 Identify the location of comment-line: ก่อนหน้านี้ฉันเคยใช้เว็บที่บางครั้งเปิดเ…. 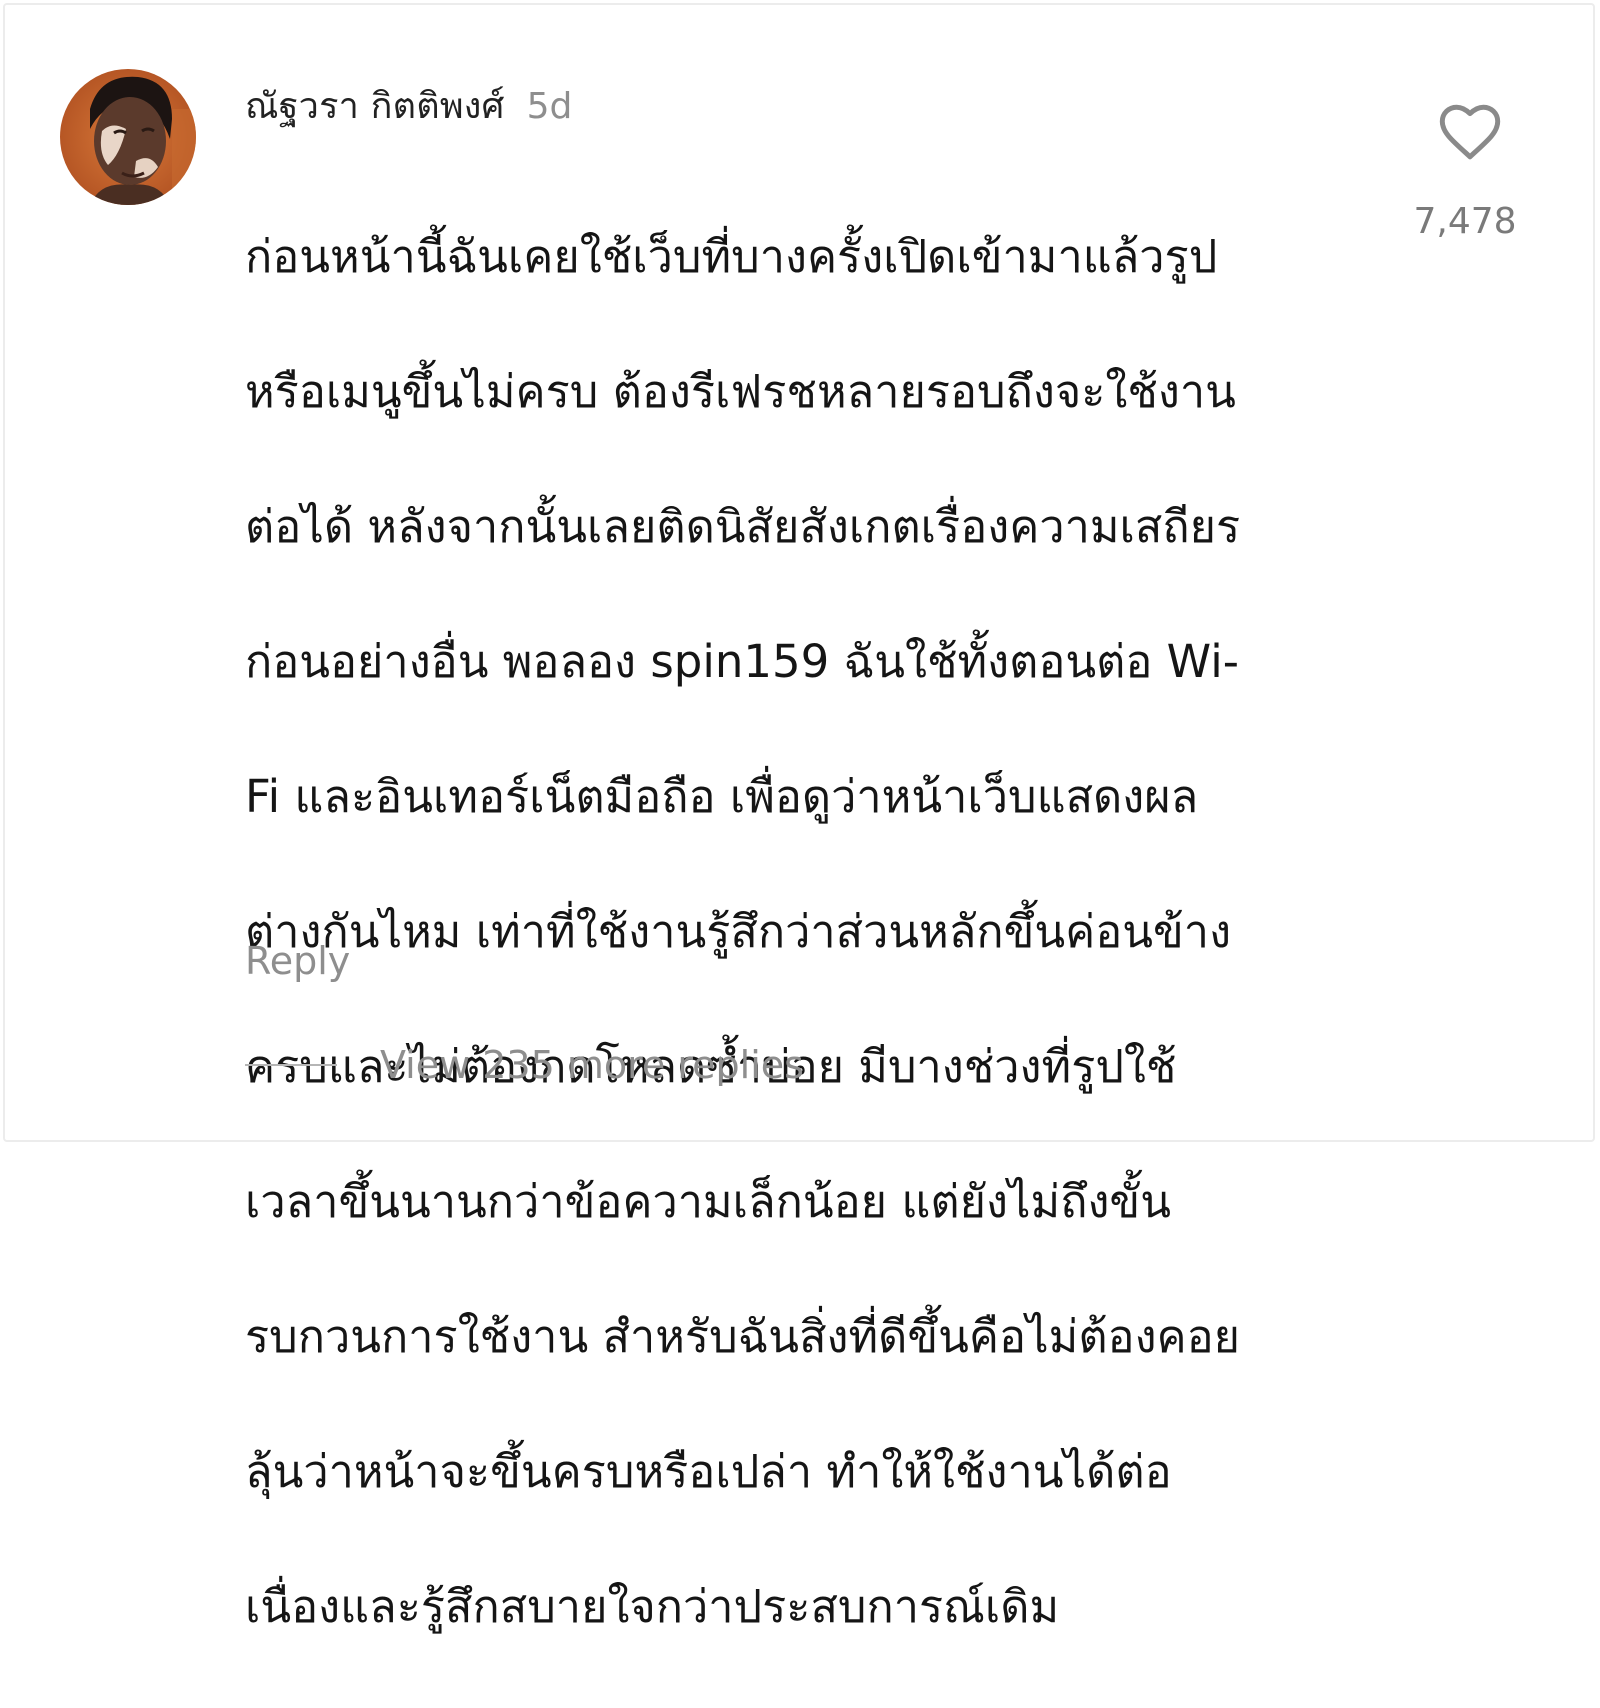
(731, 256).